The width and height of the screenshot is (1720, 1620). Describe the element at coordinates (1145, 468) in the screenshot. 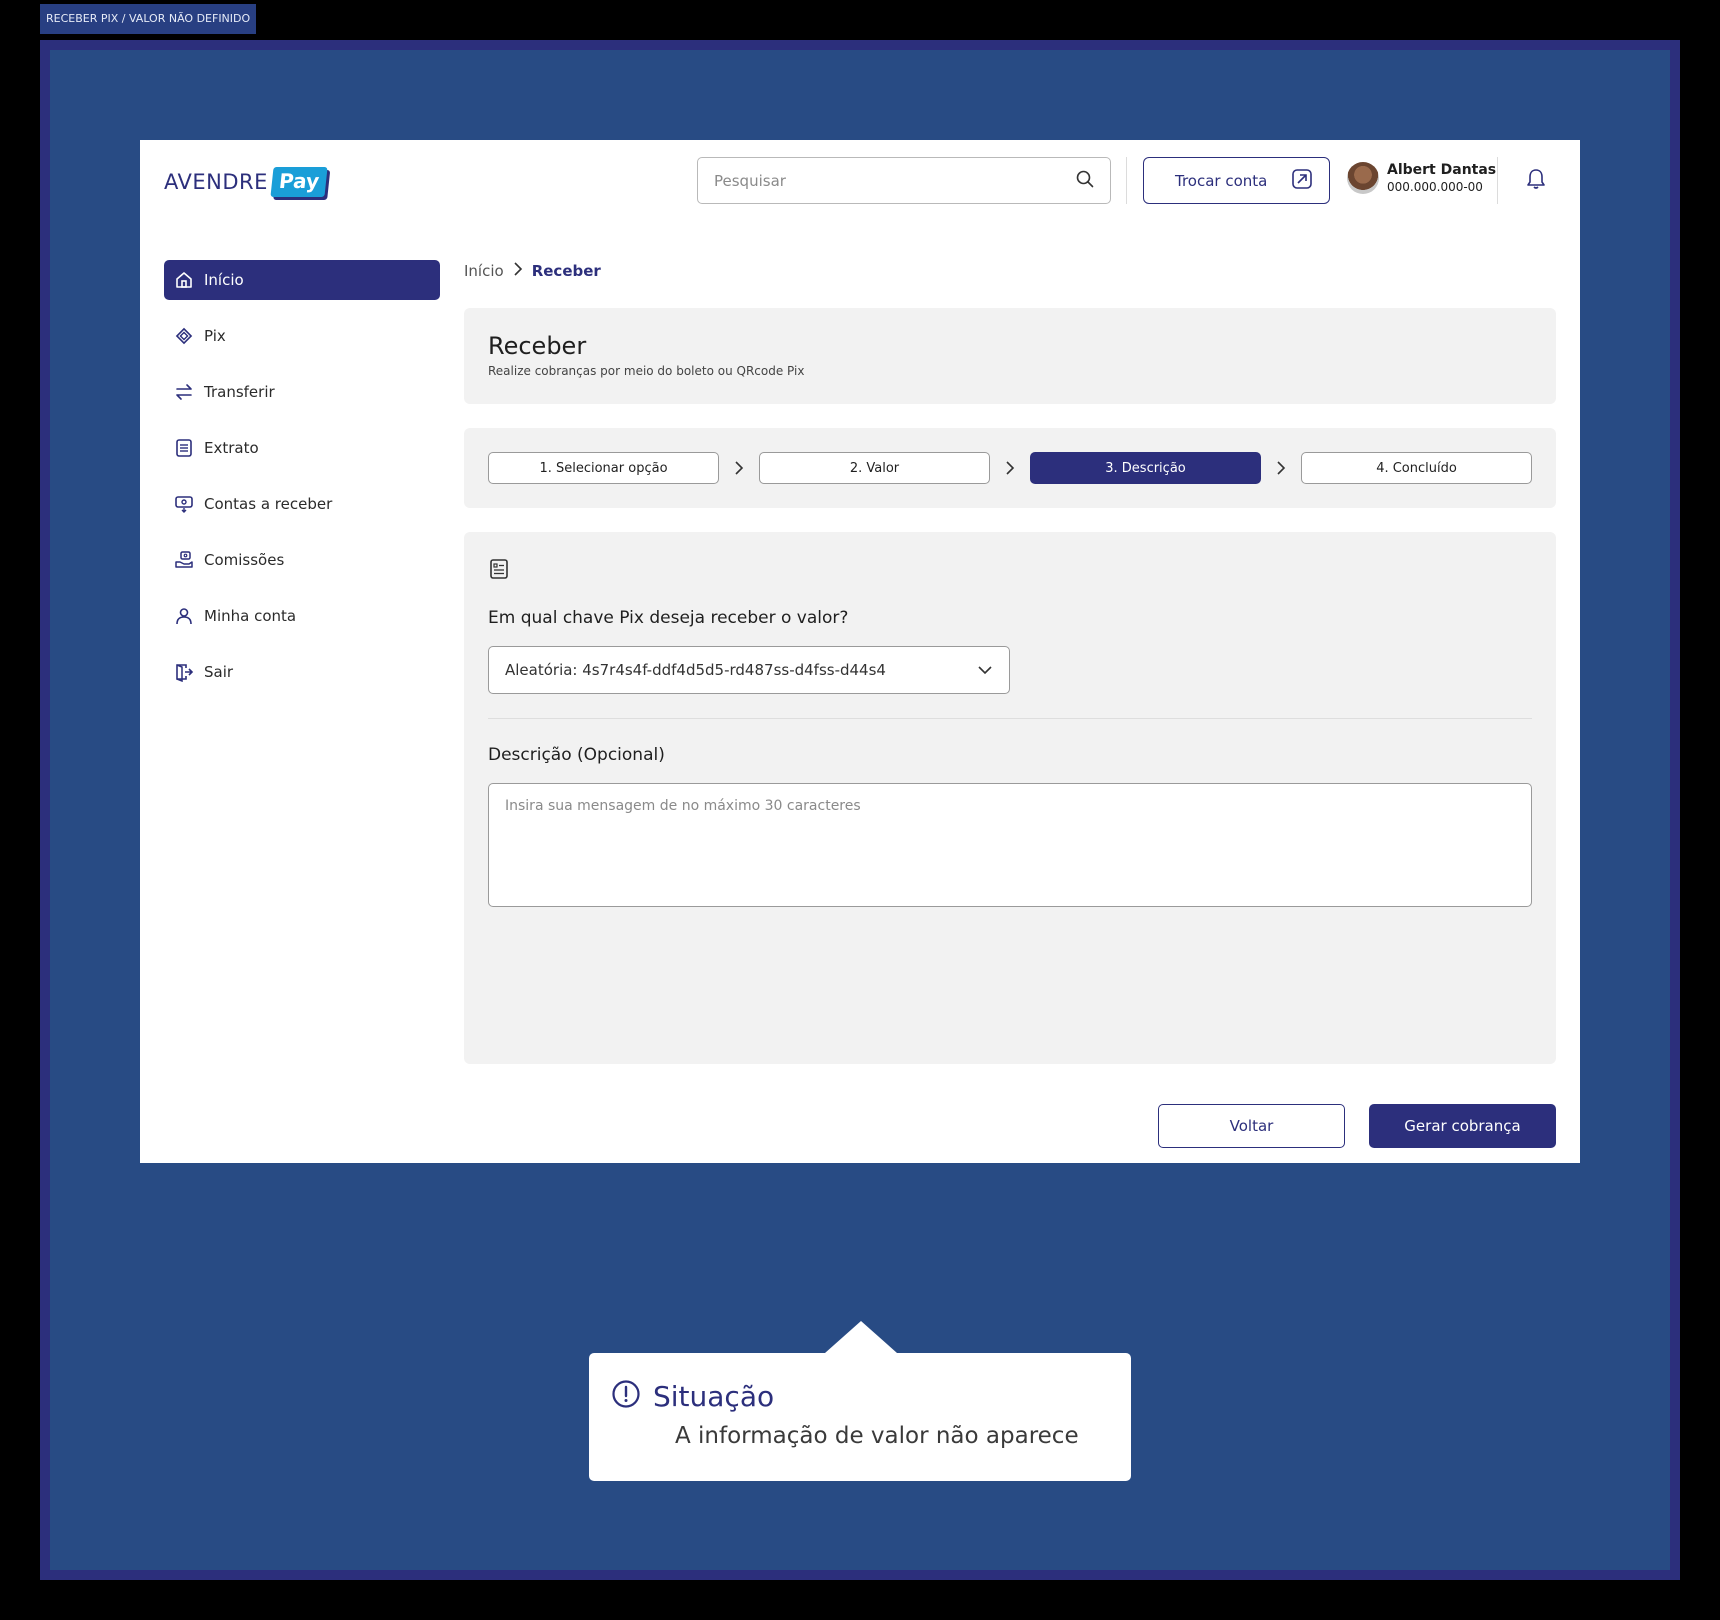

I see `step-descricao: 3. Descrição` at that location.